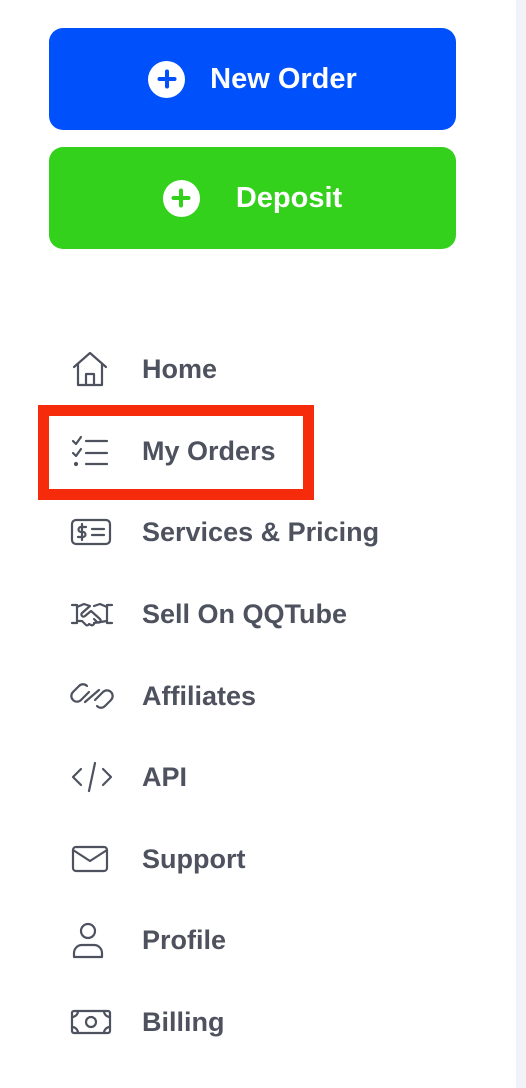 Image resolution: width=526 pixels, height=1088 pixels. What do you see at coordinates (199, 695) in the screenshot?
I see `sidebar-item-label: Affiliates` at bounding box center [199, 695].